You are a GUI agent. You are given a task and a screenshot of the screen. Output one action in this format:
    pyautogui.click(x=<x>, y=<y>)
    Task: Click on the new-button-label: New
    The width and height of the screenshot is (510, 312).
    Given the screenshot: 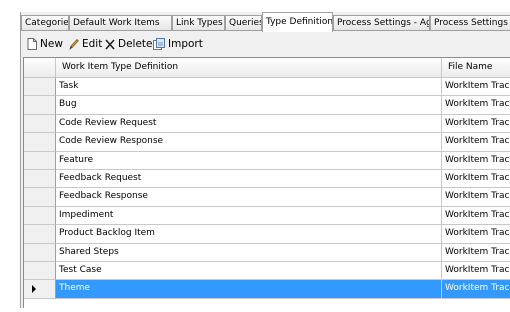 What is the action you would take?
    pyautogui.click(x=51, y=44)
    